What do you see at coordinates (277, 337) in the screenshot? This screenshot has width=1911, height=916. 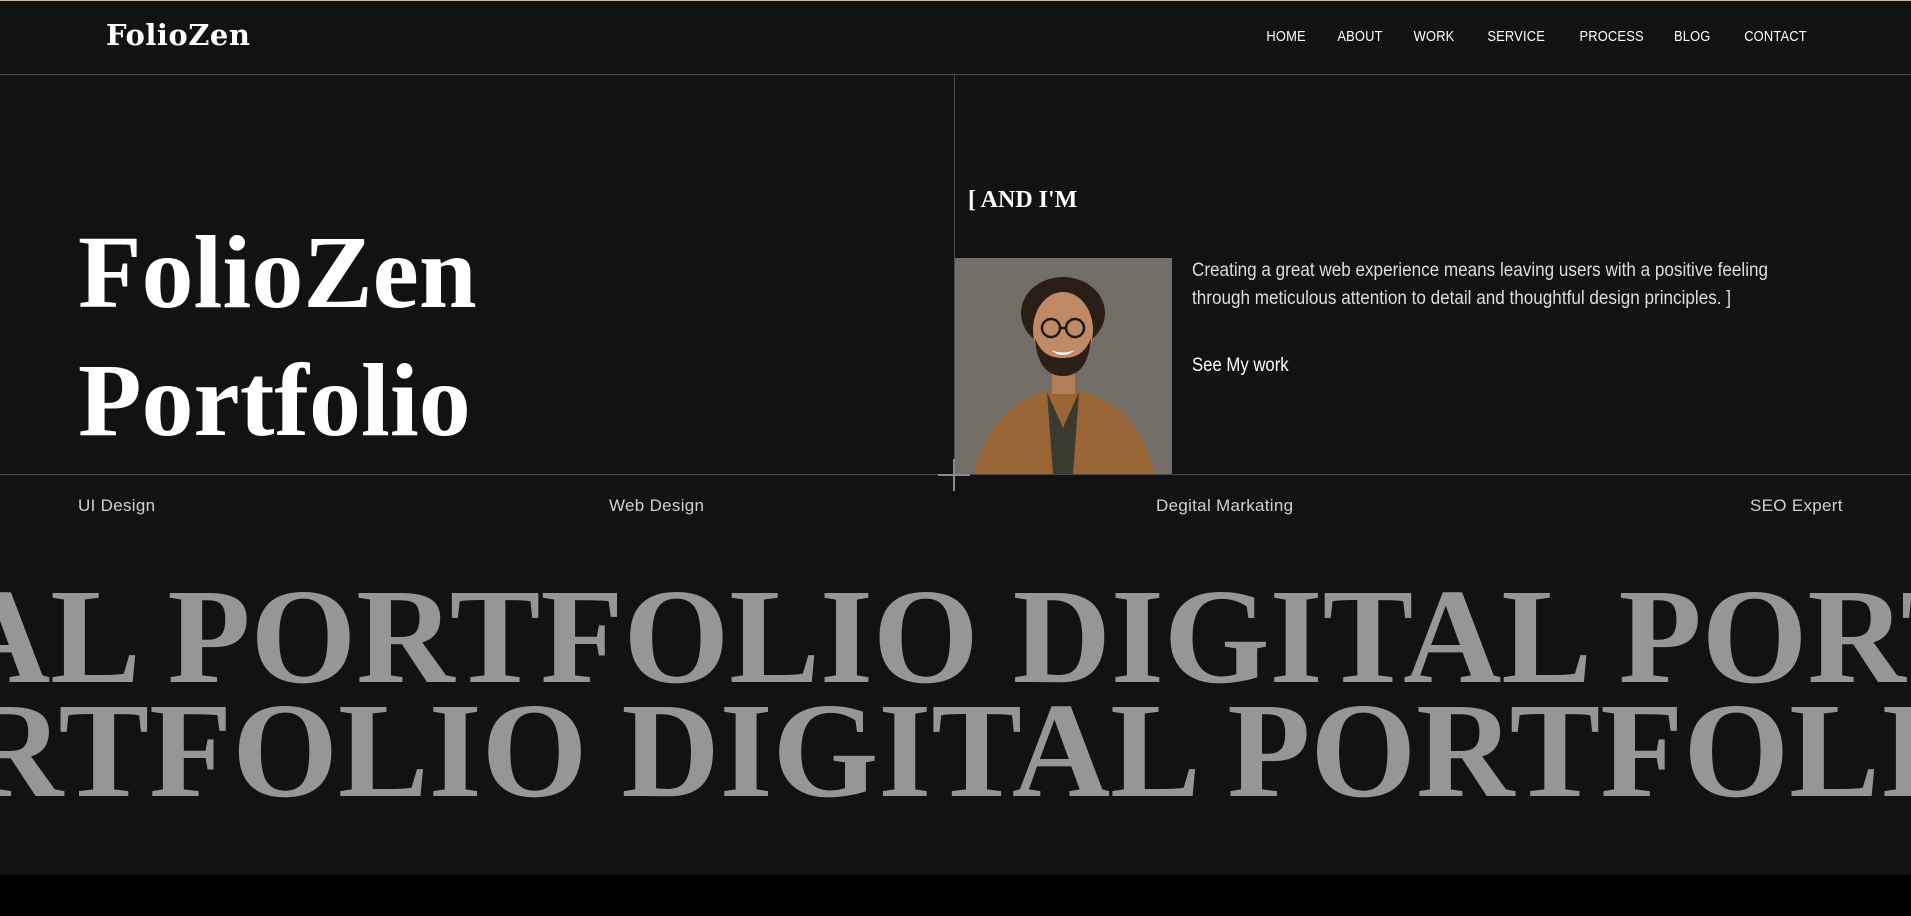 I see `hero-title: FolioZen Portfolio` at bounding box center [277, 337].